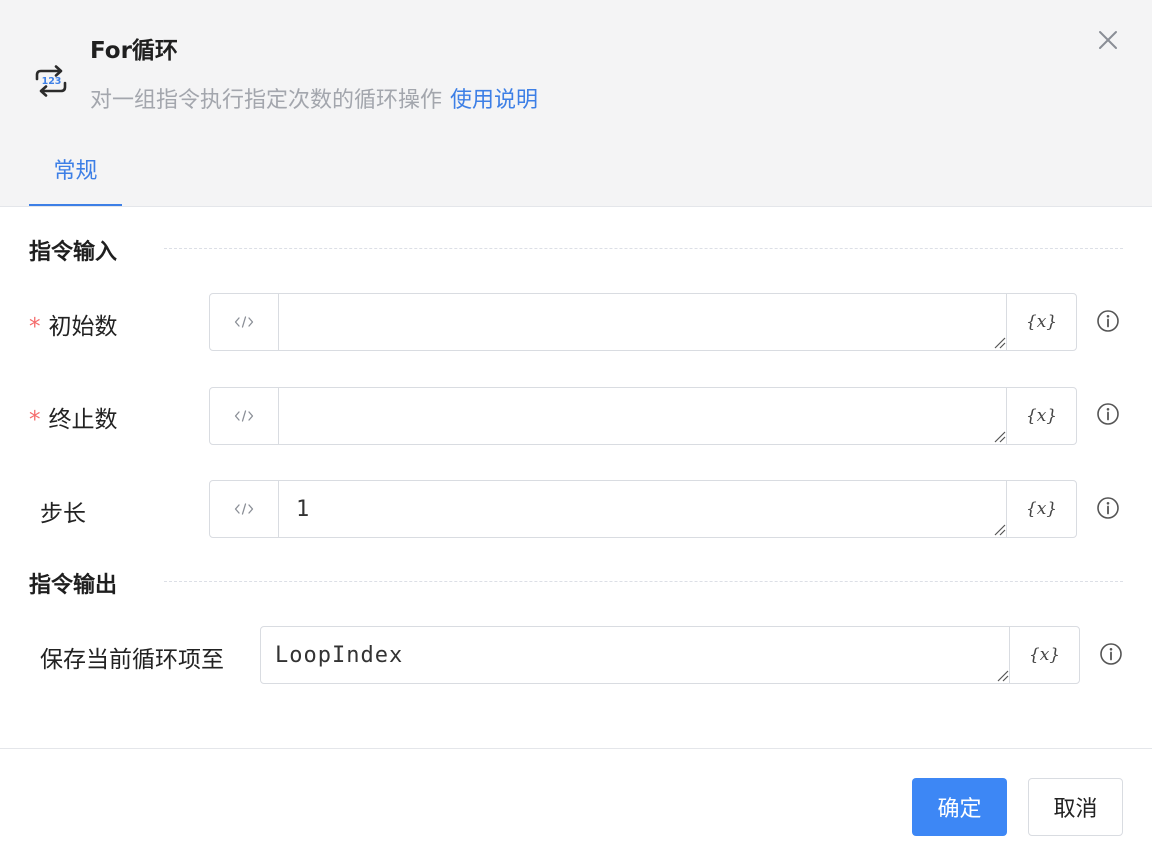 The width and height of the screenshot is (1152, 864). I want to click on field-label-text: 初始数, so click(83, 327).